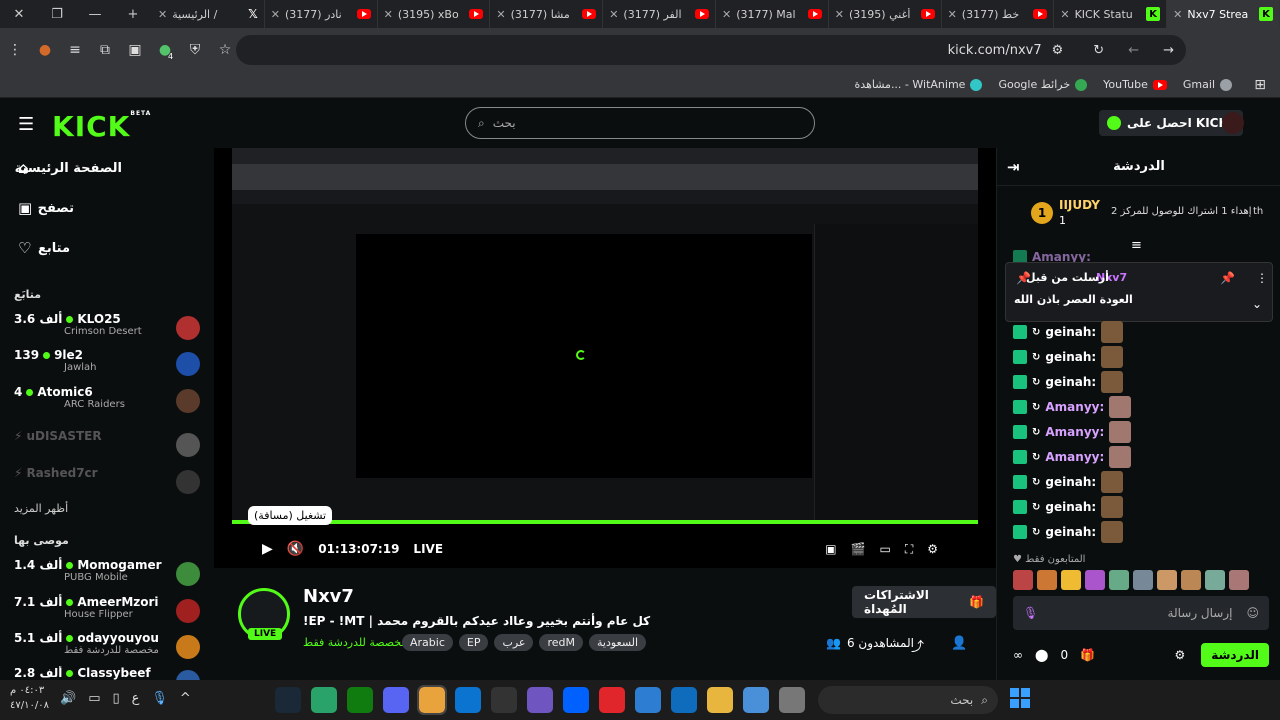 The height and width of the screenshot is (720, 1280). What do you see at coordinates (106, 248) in the screenshot?
I see `sidebar-item-following: ♡ متابع` at bounding box center [106, 248].